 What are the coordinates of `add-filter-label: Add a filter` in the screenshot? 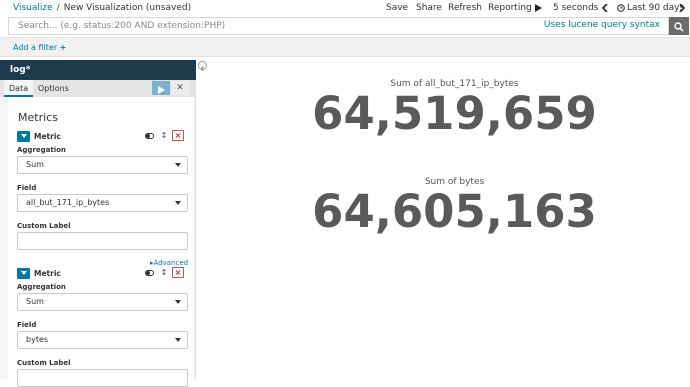 It's located at (35, 47).